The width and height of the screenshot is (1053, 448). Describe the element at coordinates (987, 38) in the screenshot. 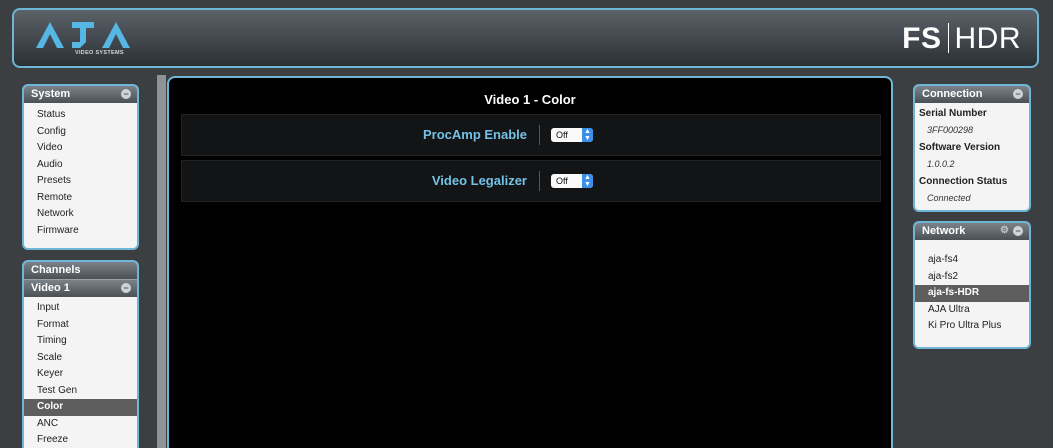

I see `product-sub: HDR` at that location.